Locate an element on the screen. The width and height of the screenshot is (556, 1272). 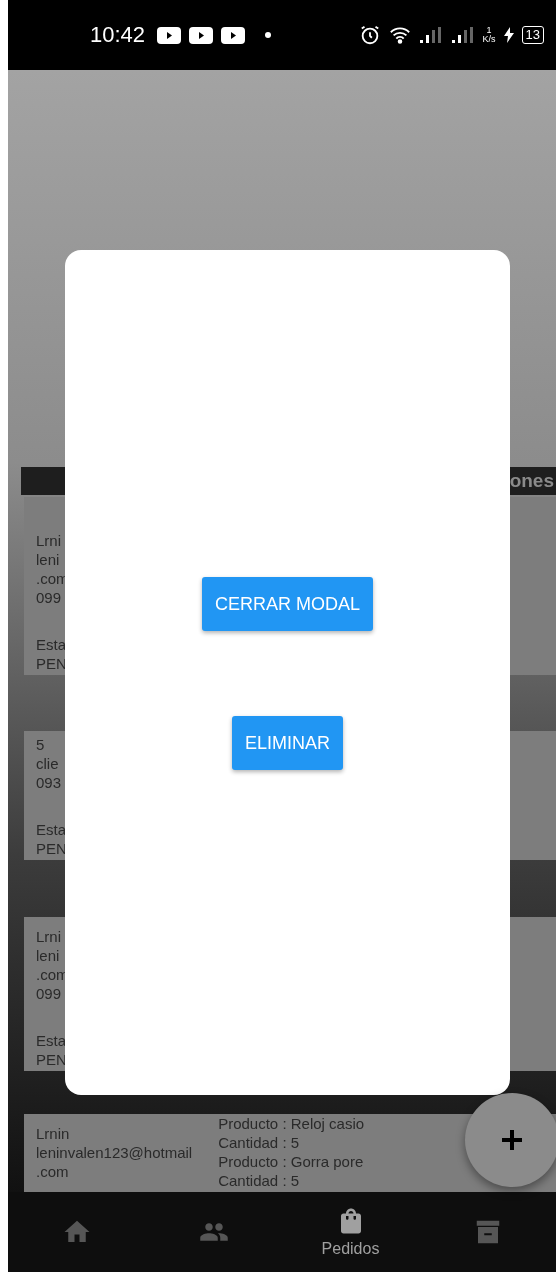
plus-icon is located at coordinates (512, 1140).